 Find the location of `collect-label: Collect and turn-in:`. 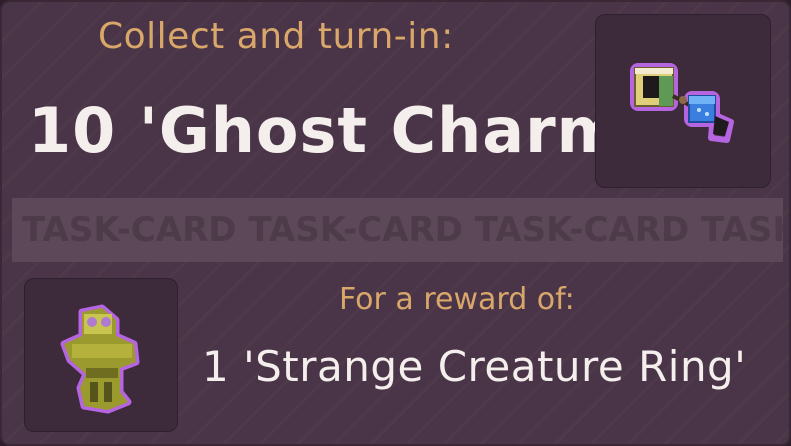

collect-label: Collect and turn-in: is located at coordinates (276, 36).